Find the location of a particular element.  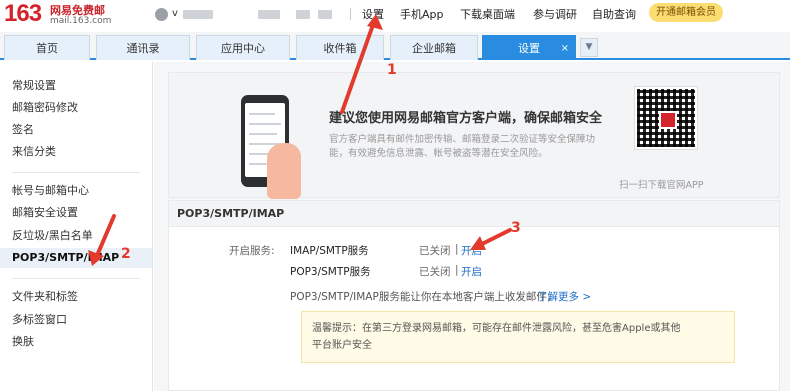

annotation-number-3: 3 is located at coordinates (516, 228).